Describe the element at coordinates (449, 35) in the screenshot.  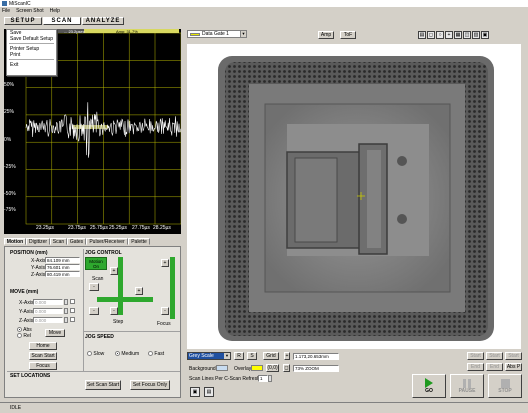
I see `crosshair-icon: +` at that location.